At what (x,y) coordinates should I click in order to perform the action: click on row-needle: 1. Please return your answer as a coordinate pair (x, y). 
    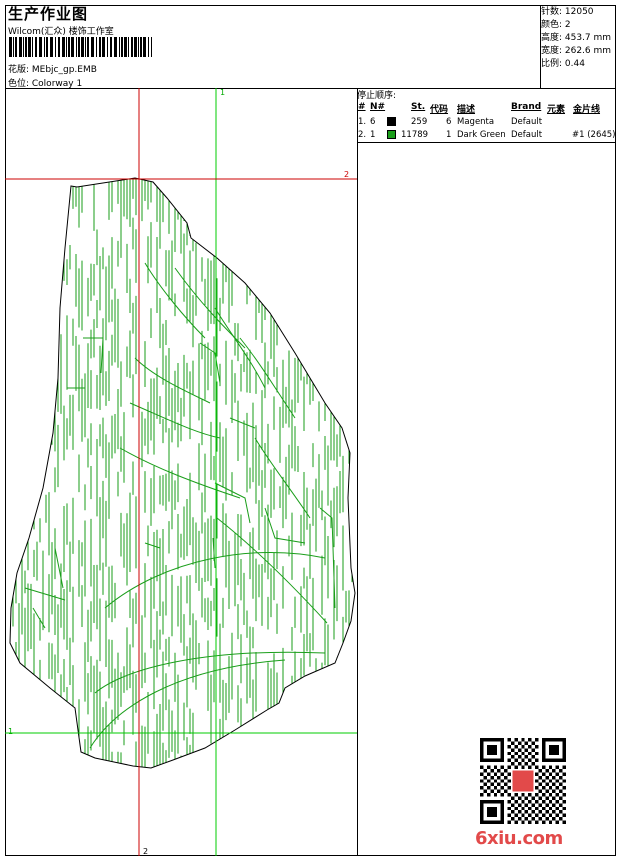
    Looking at the image, I should click on (373, 135).